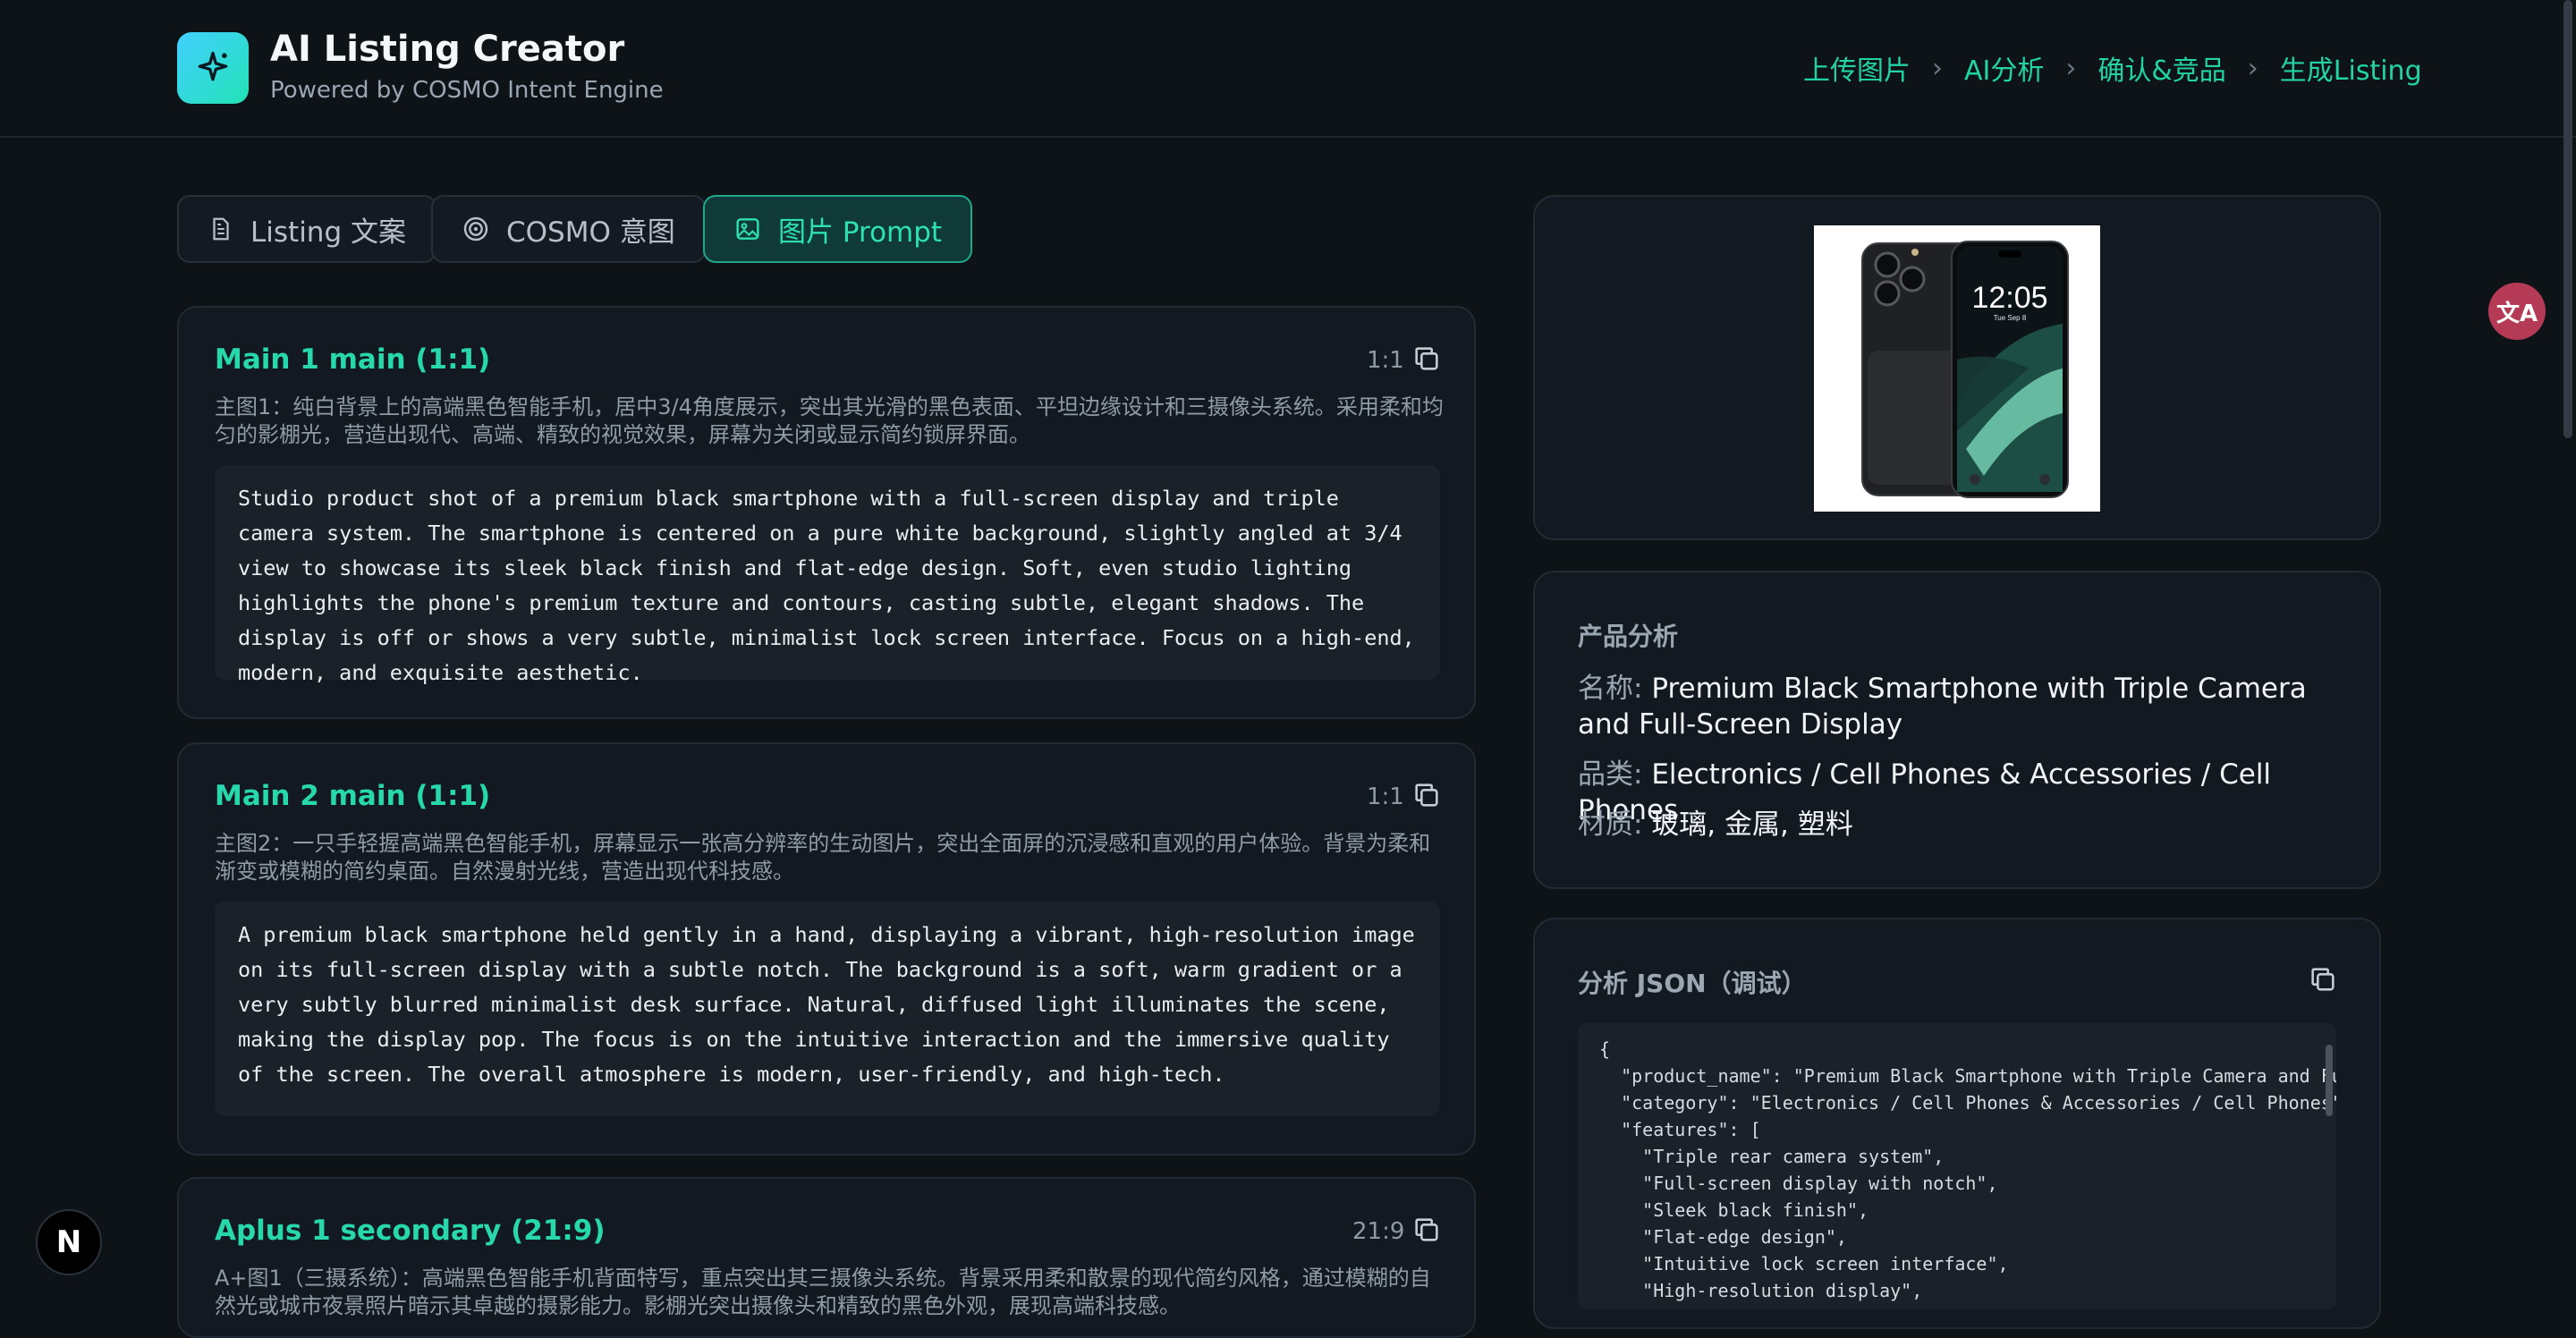 The width and height of the screenshot is (2576, 1338). Describe the element at coordinates (1965, 369) in the screenshot. I see `smartphone-illustration: 12:05 Tue Sep 8` at that location.